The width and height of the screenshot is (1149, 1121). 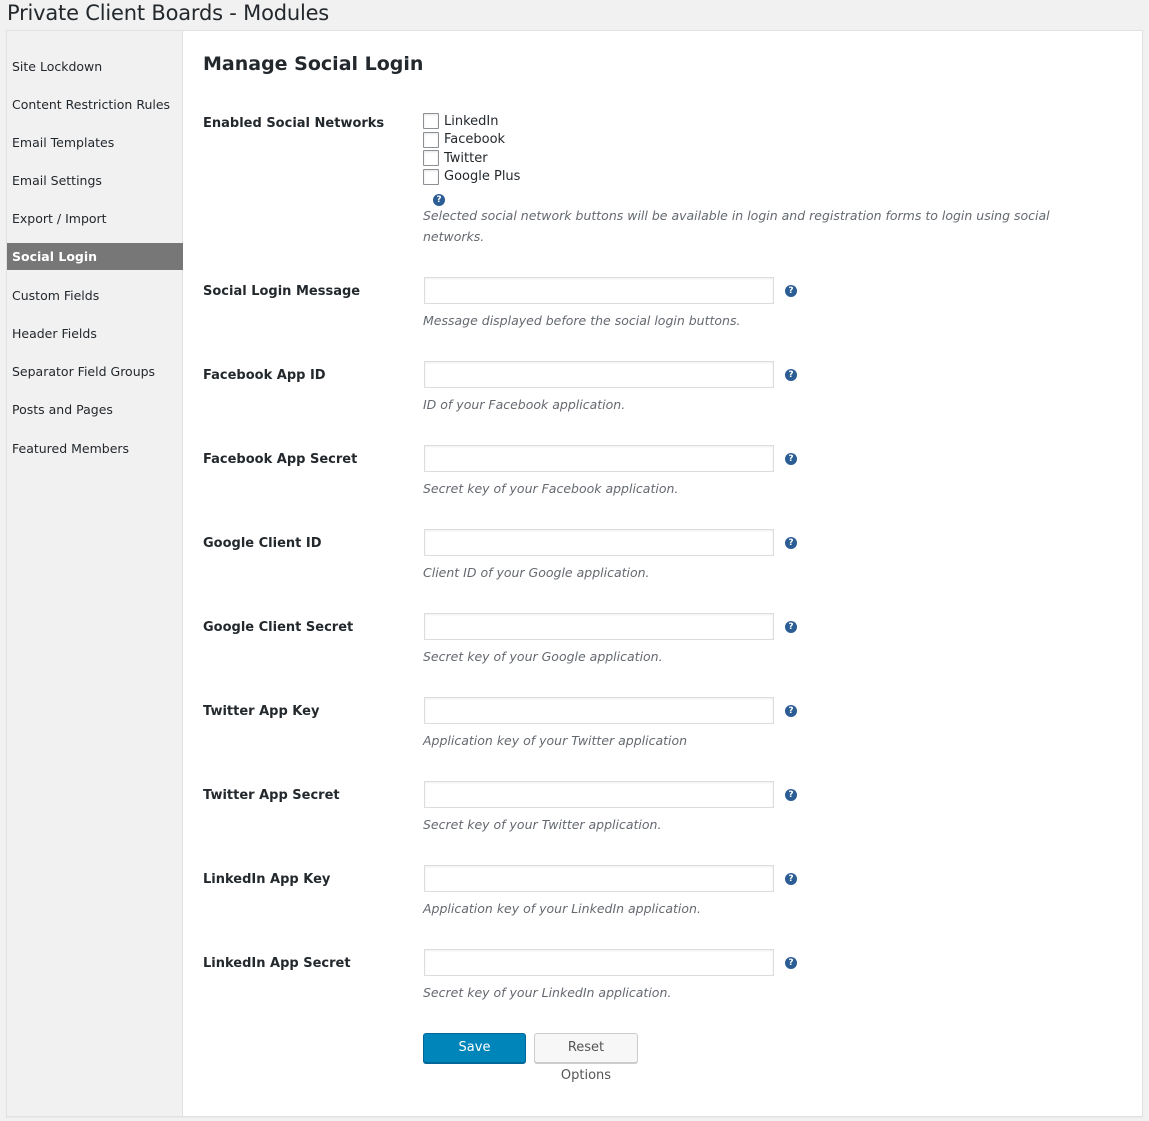 I want to click on facebook-checkbox-label: Facebook, so click(x=475, y=140).